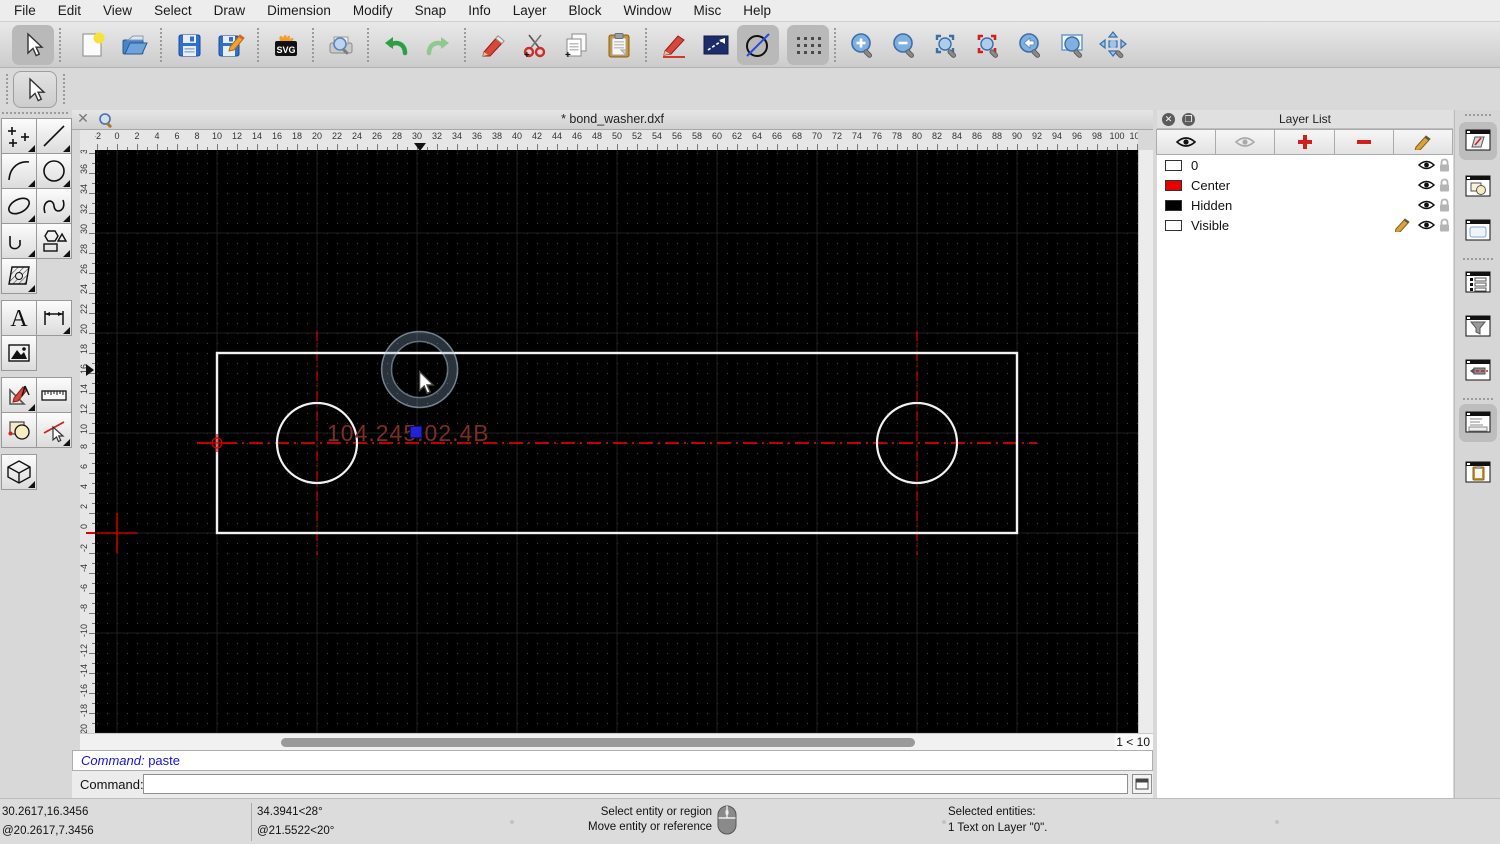  I want to click on menu-item-modify: Modify, so click(373, 10).